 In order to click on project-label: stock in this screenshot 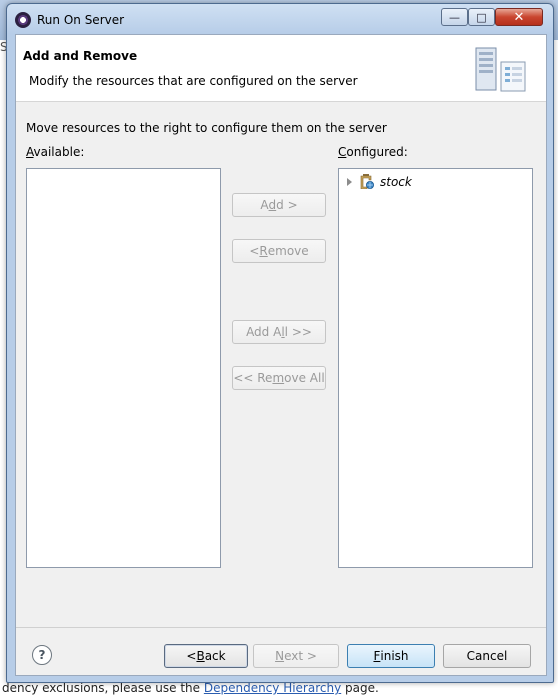, I will do `click(396, 181)`.